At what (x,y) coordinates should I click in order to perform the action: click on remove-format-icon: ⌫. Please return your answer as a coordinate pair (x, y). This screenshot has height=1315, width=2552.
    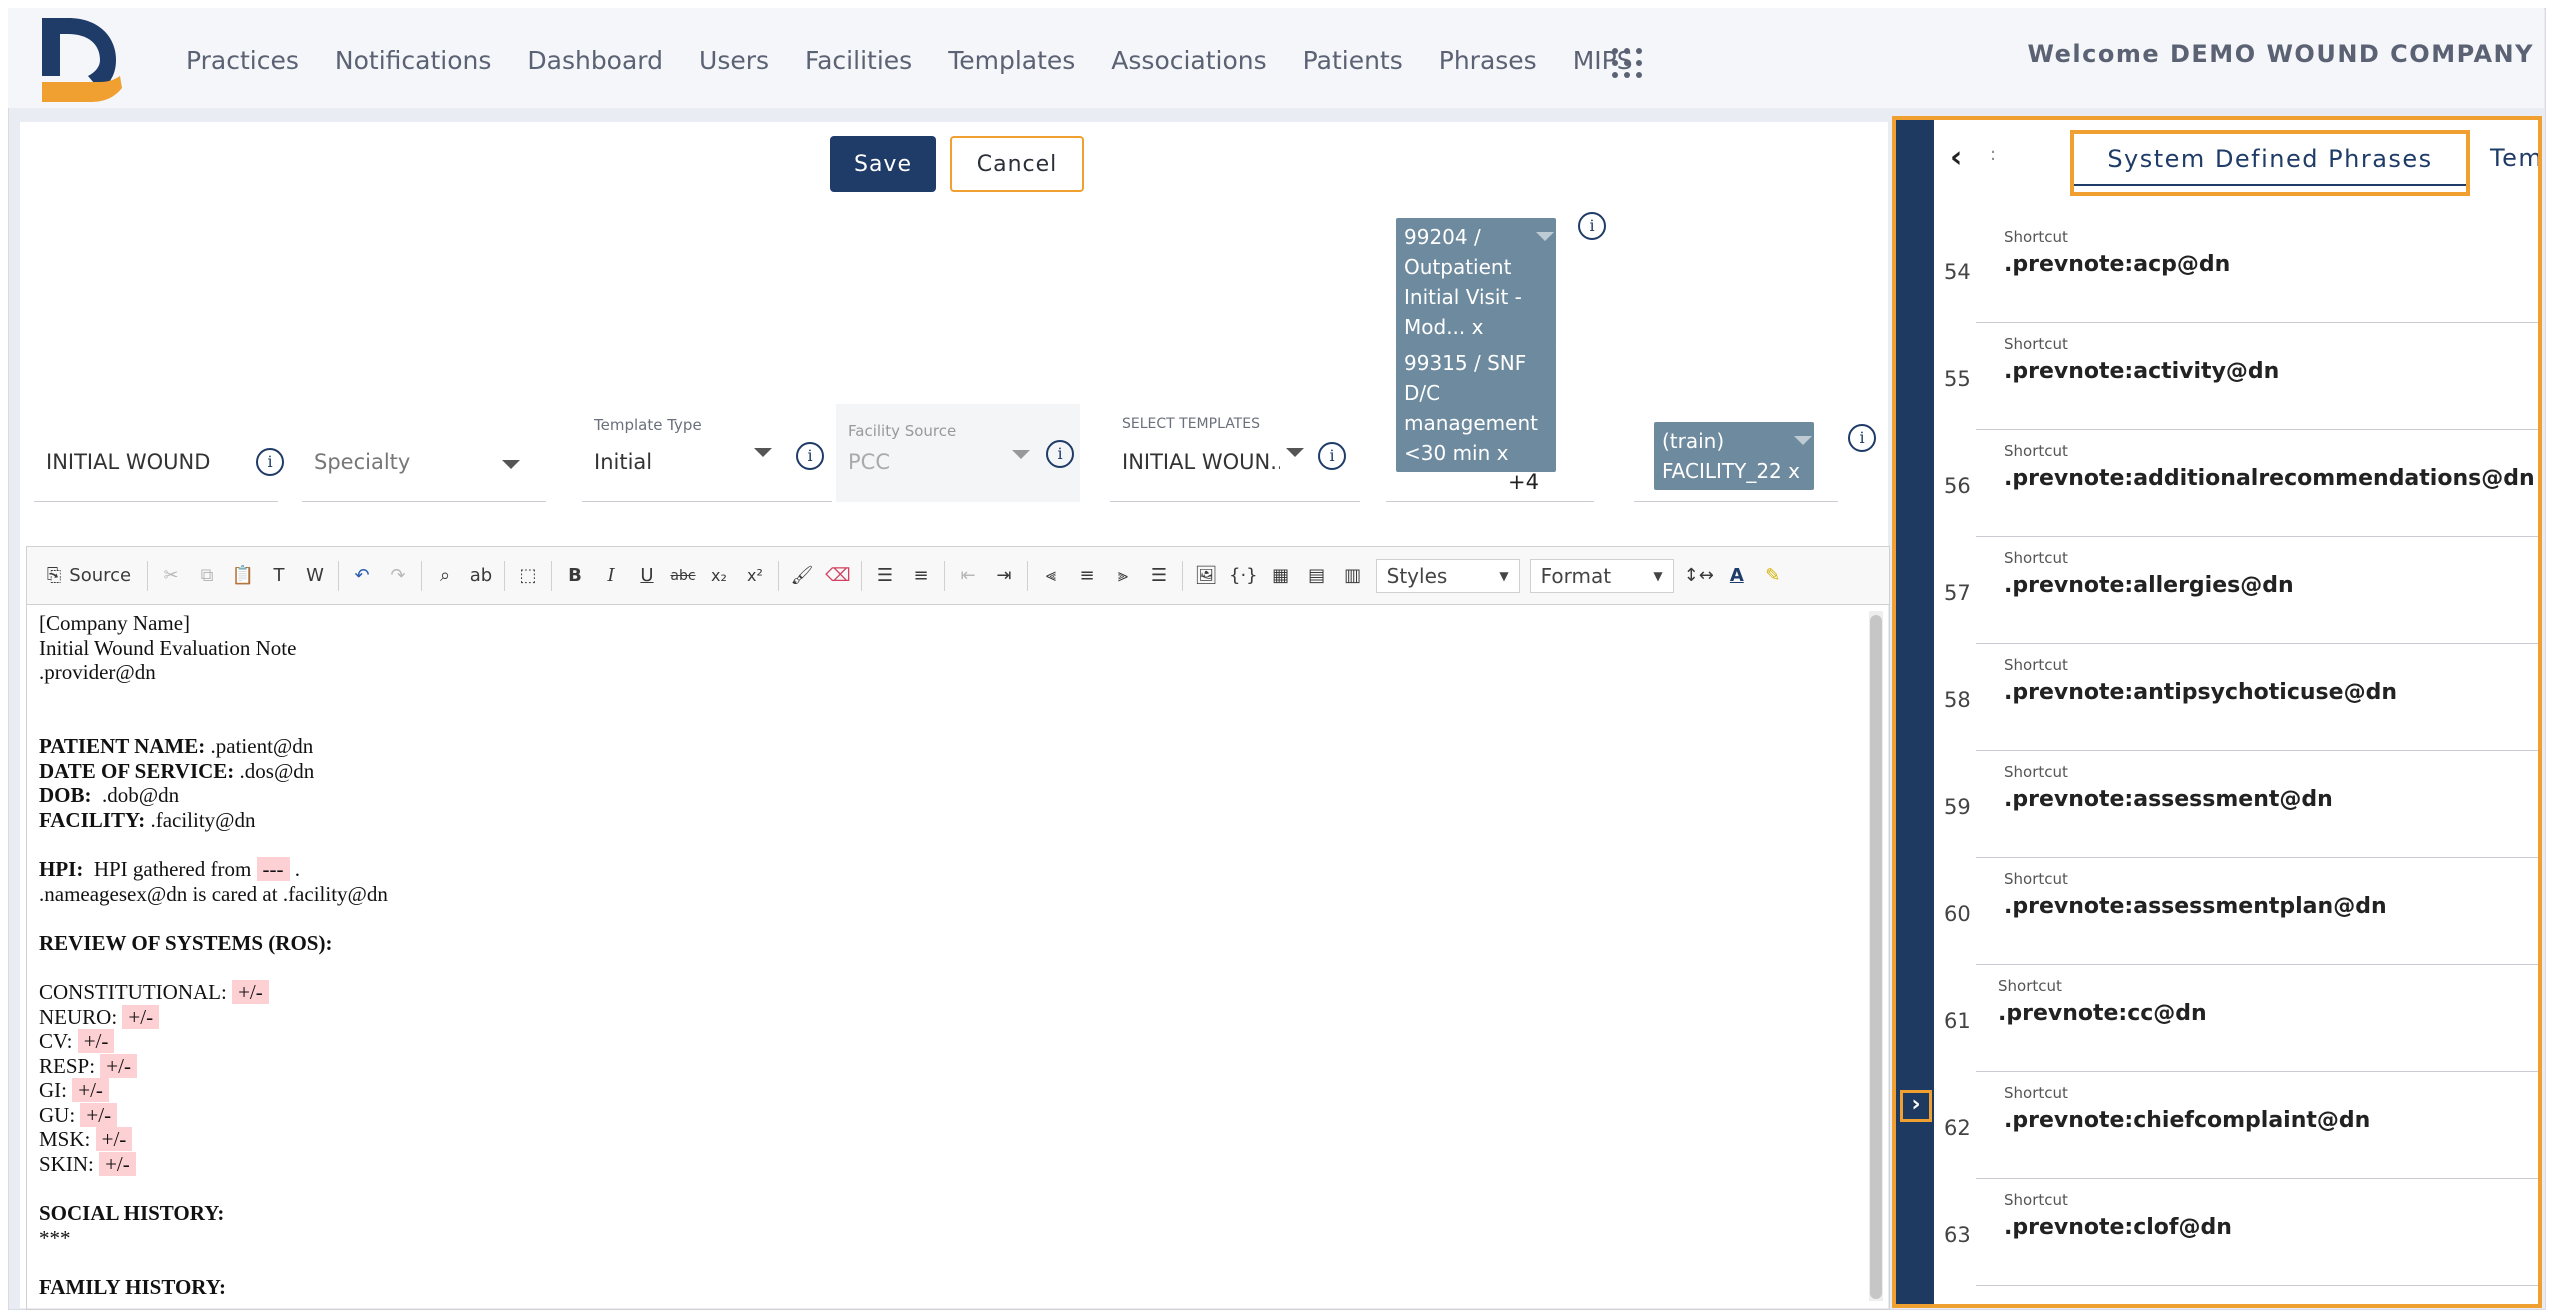
    Looking at the image, I should click on (838, 576).